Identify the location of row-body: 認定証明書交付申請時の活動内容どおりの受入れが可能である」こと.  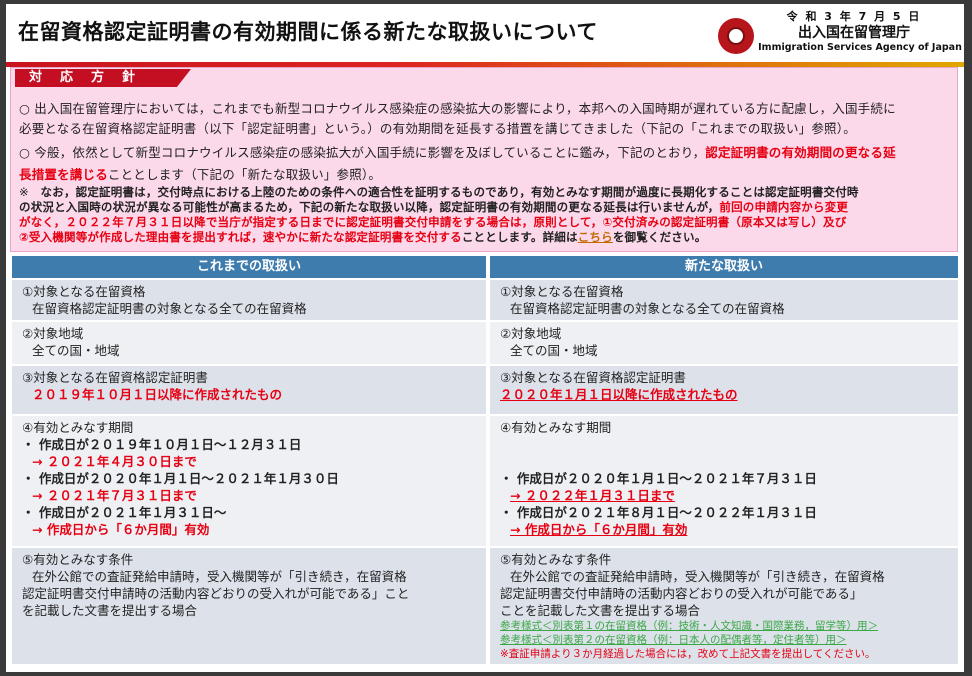
(216, 593).